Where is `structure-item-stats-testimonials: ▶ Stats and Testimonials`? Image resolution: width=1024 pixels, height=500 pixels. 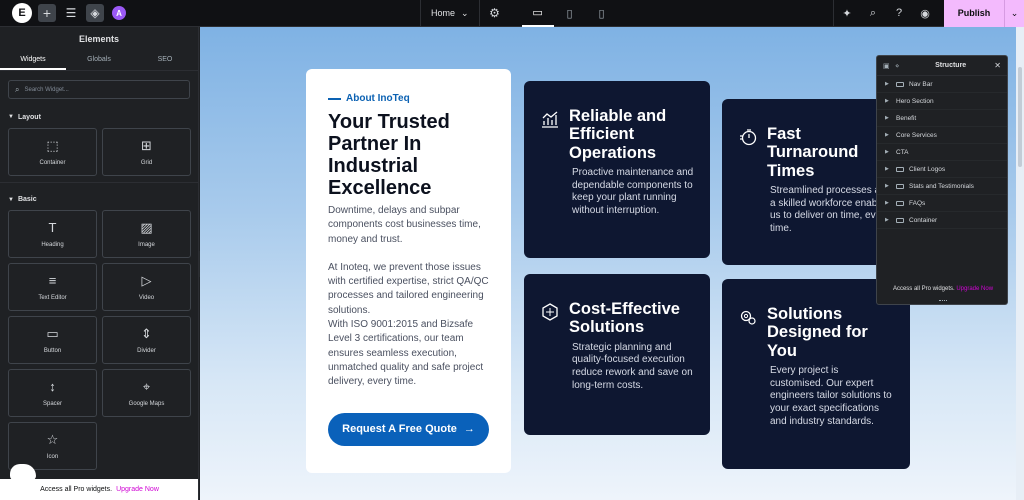
structure-item-stats-testimonials: ▶ Stats and Testimonials is located at coordinates (942, 186).